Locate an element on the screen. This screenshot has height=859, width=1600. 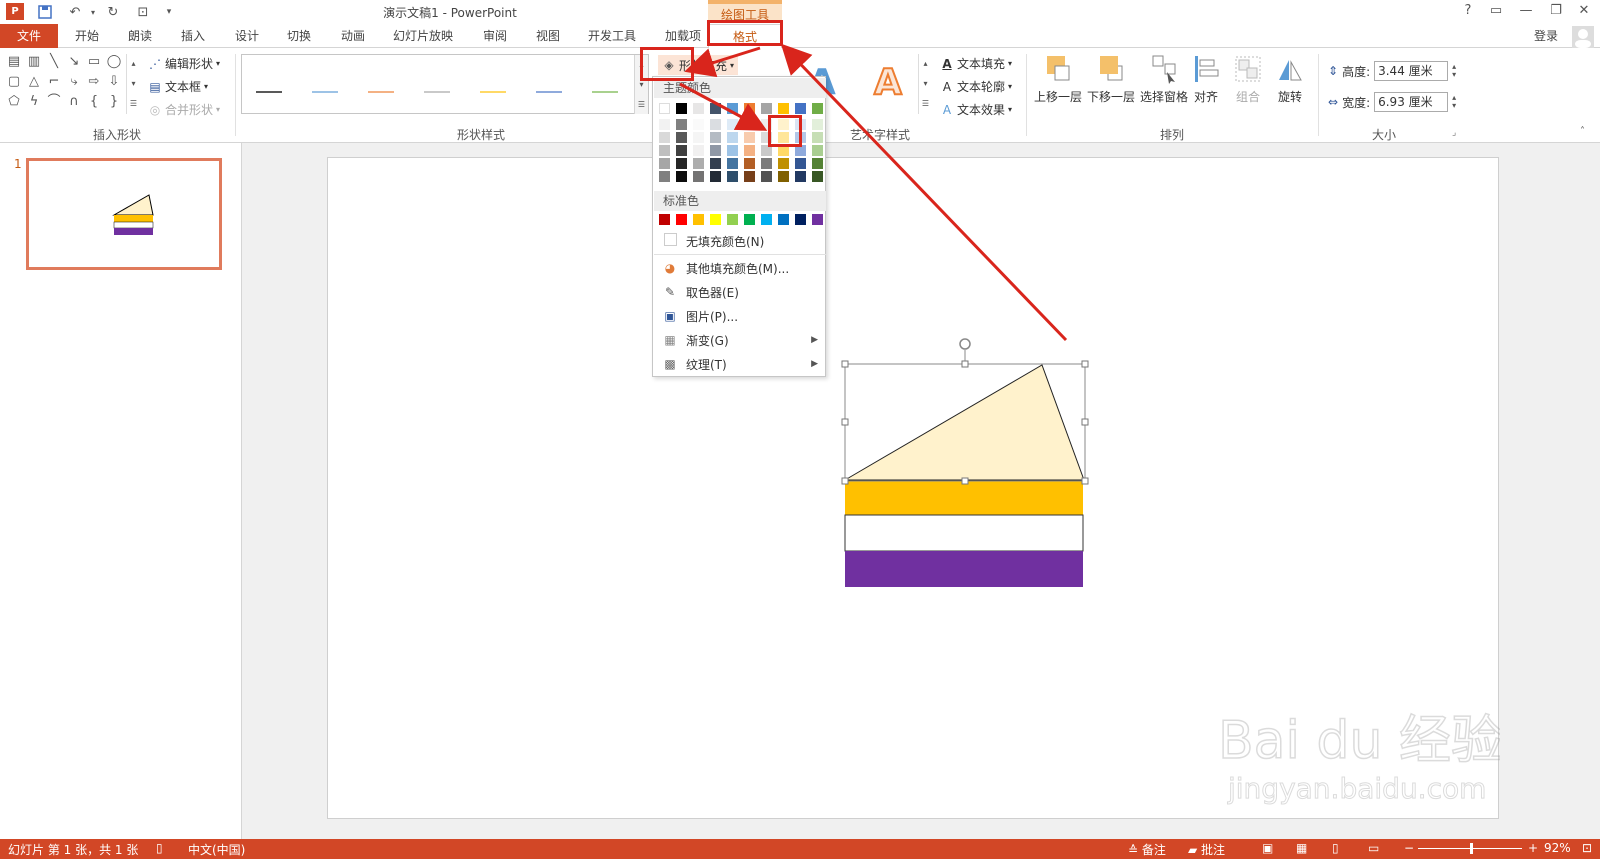
width-spinner-icon: ▴ ▾ is located at coordinates (1454, 102).